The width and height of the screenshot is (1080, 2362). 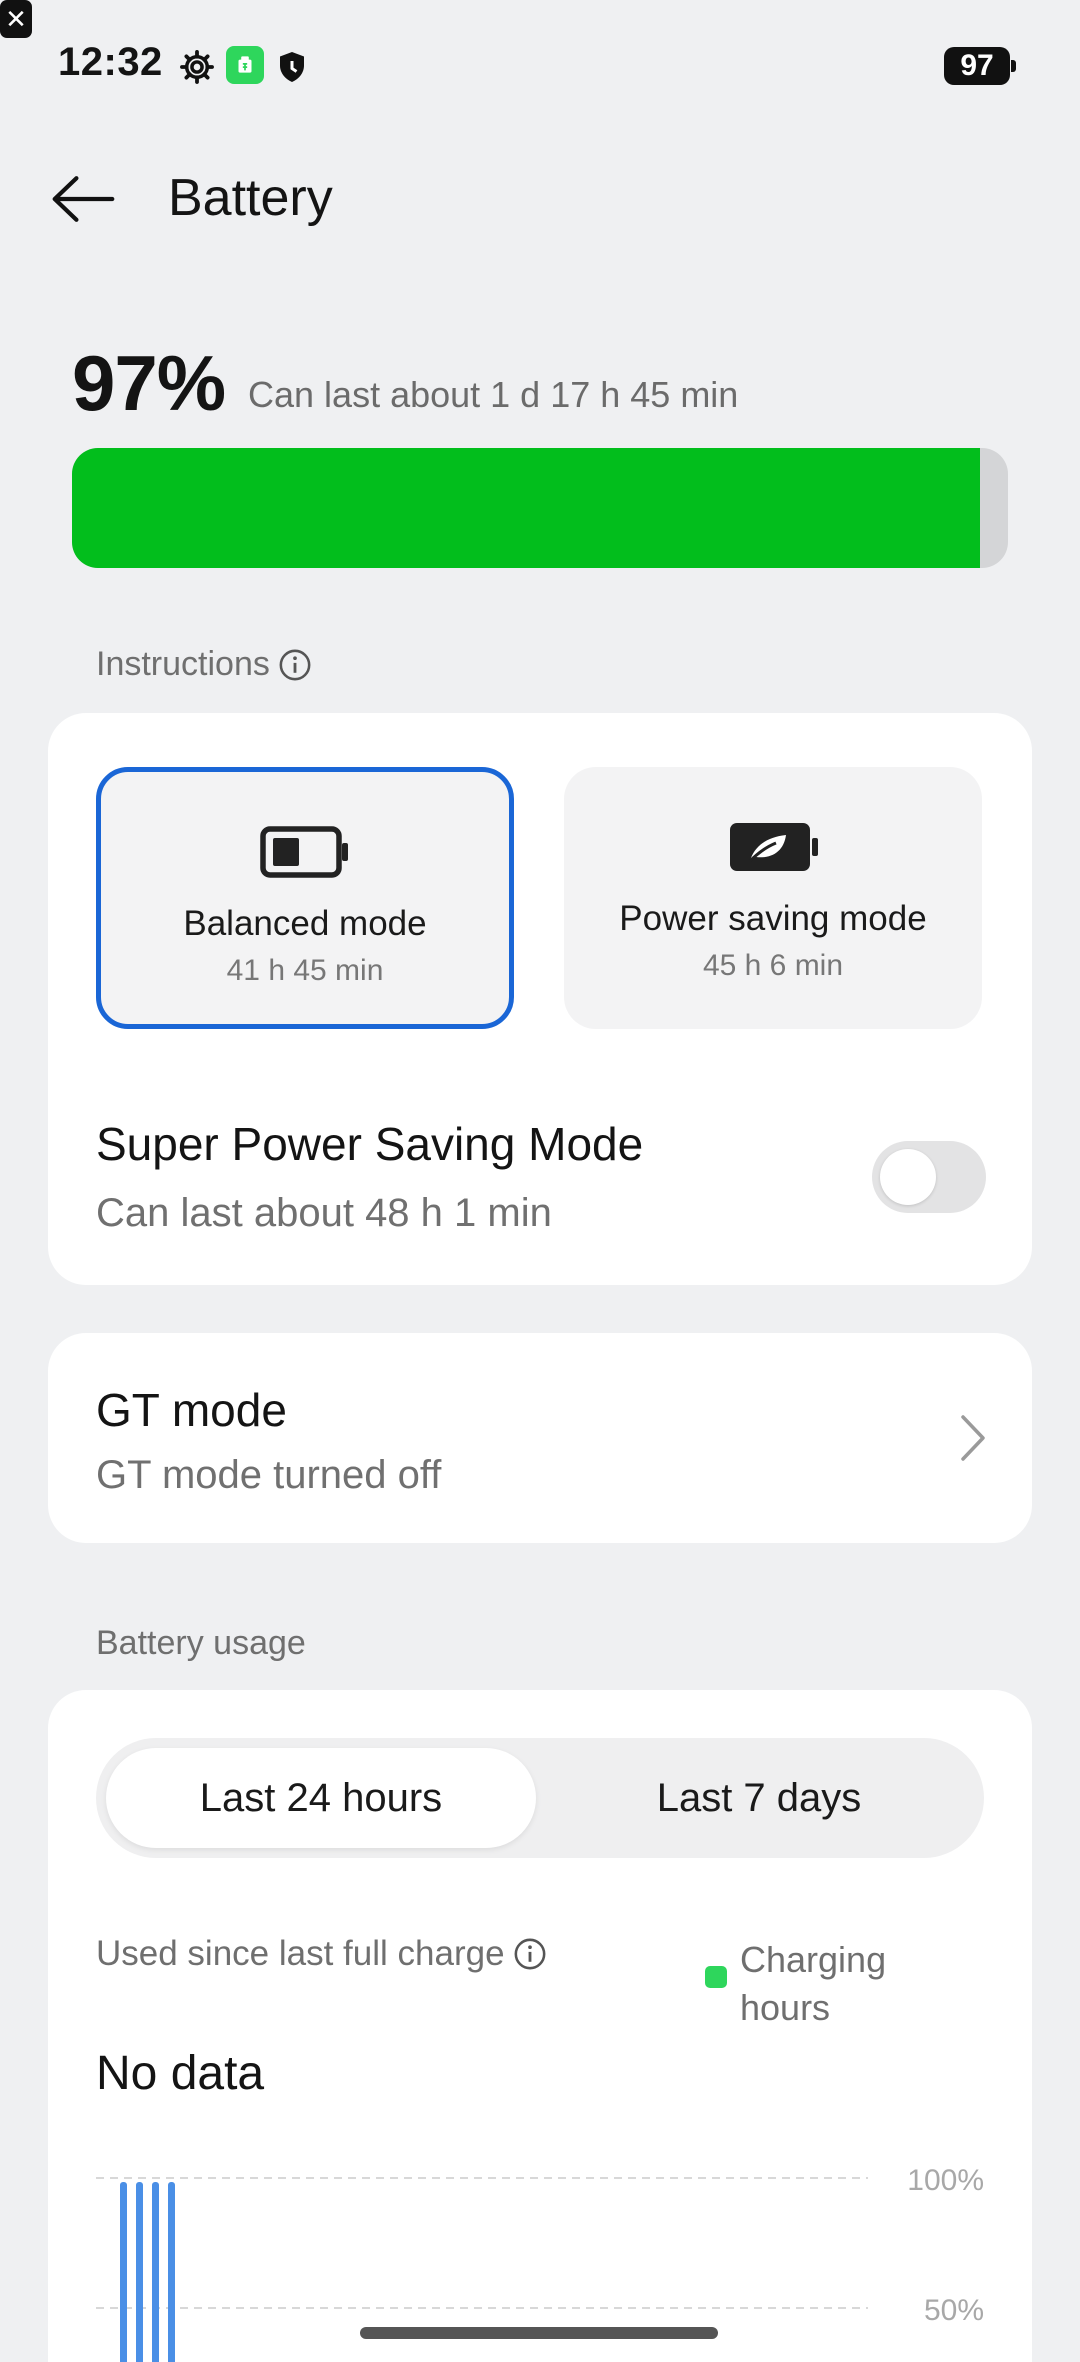 What do you see at coordinates (539, 2333) in the screenshot?
I see `home-indicator` at bounding box center [539, 2333].